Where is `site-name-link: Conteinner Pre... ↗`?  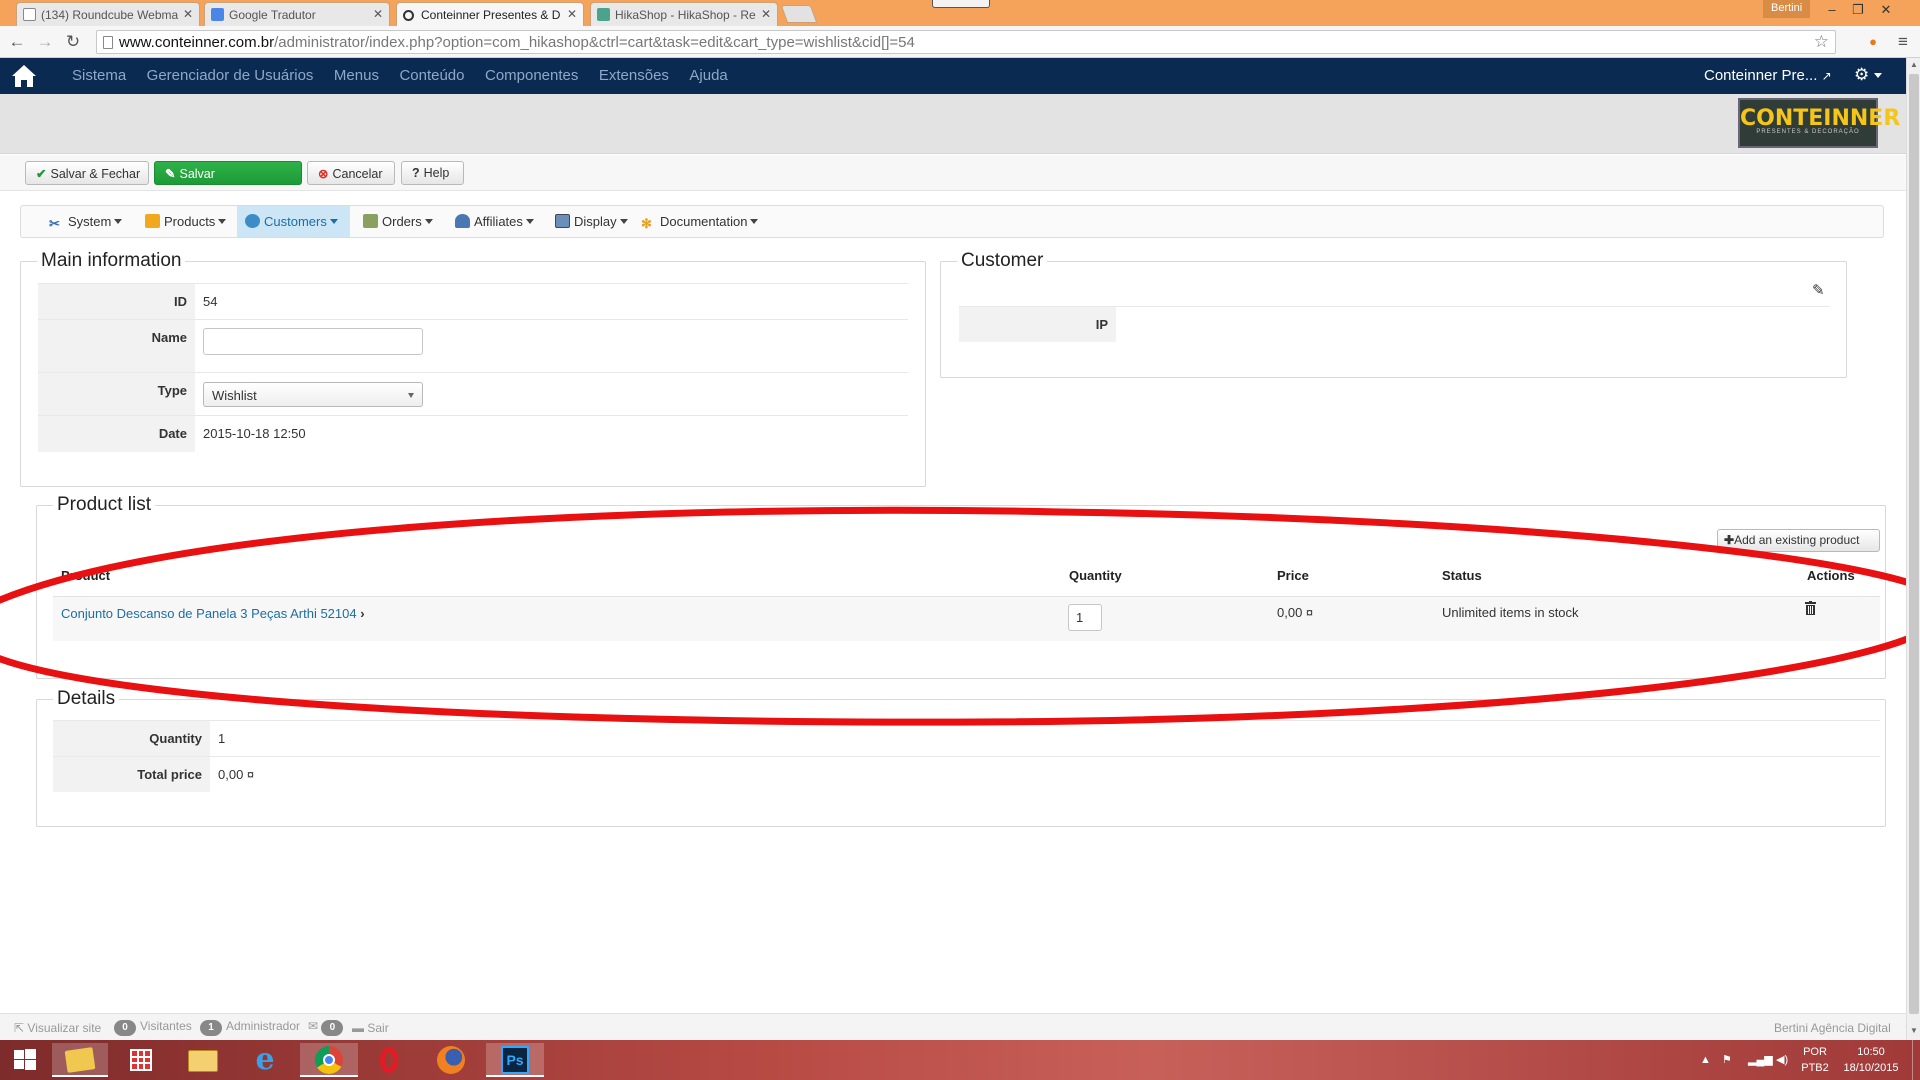
site-name-link: Conteinner Pre... ↗ is located at coordinates (1768, 75).